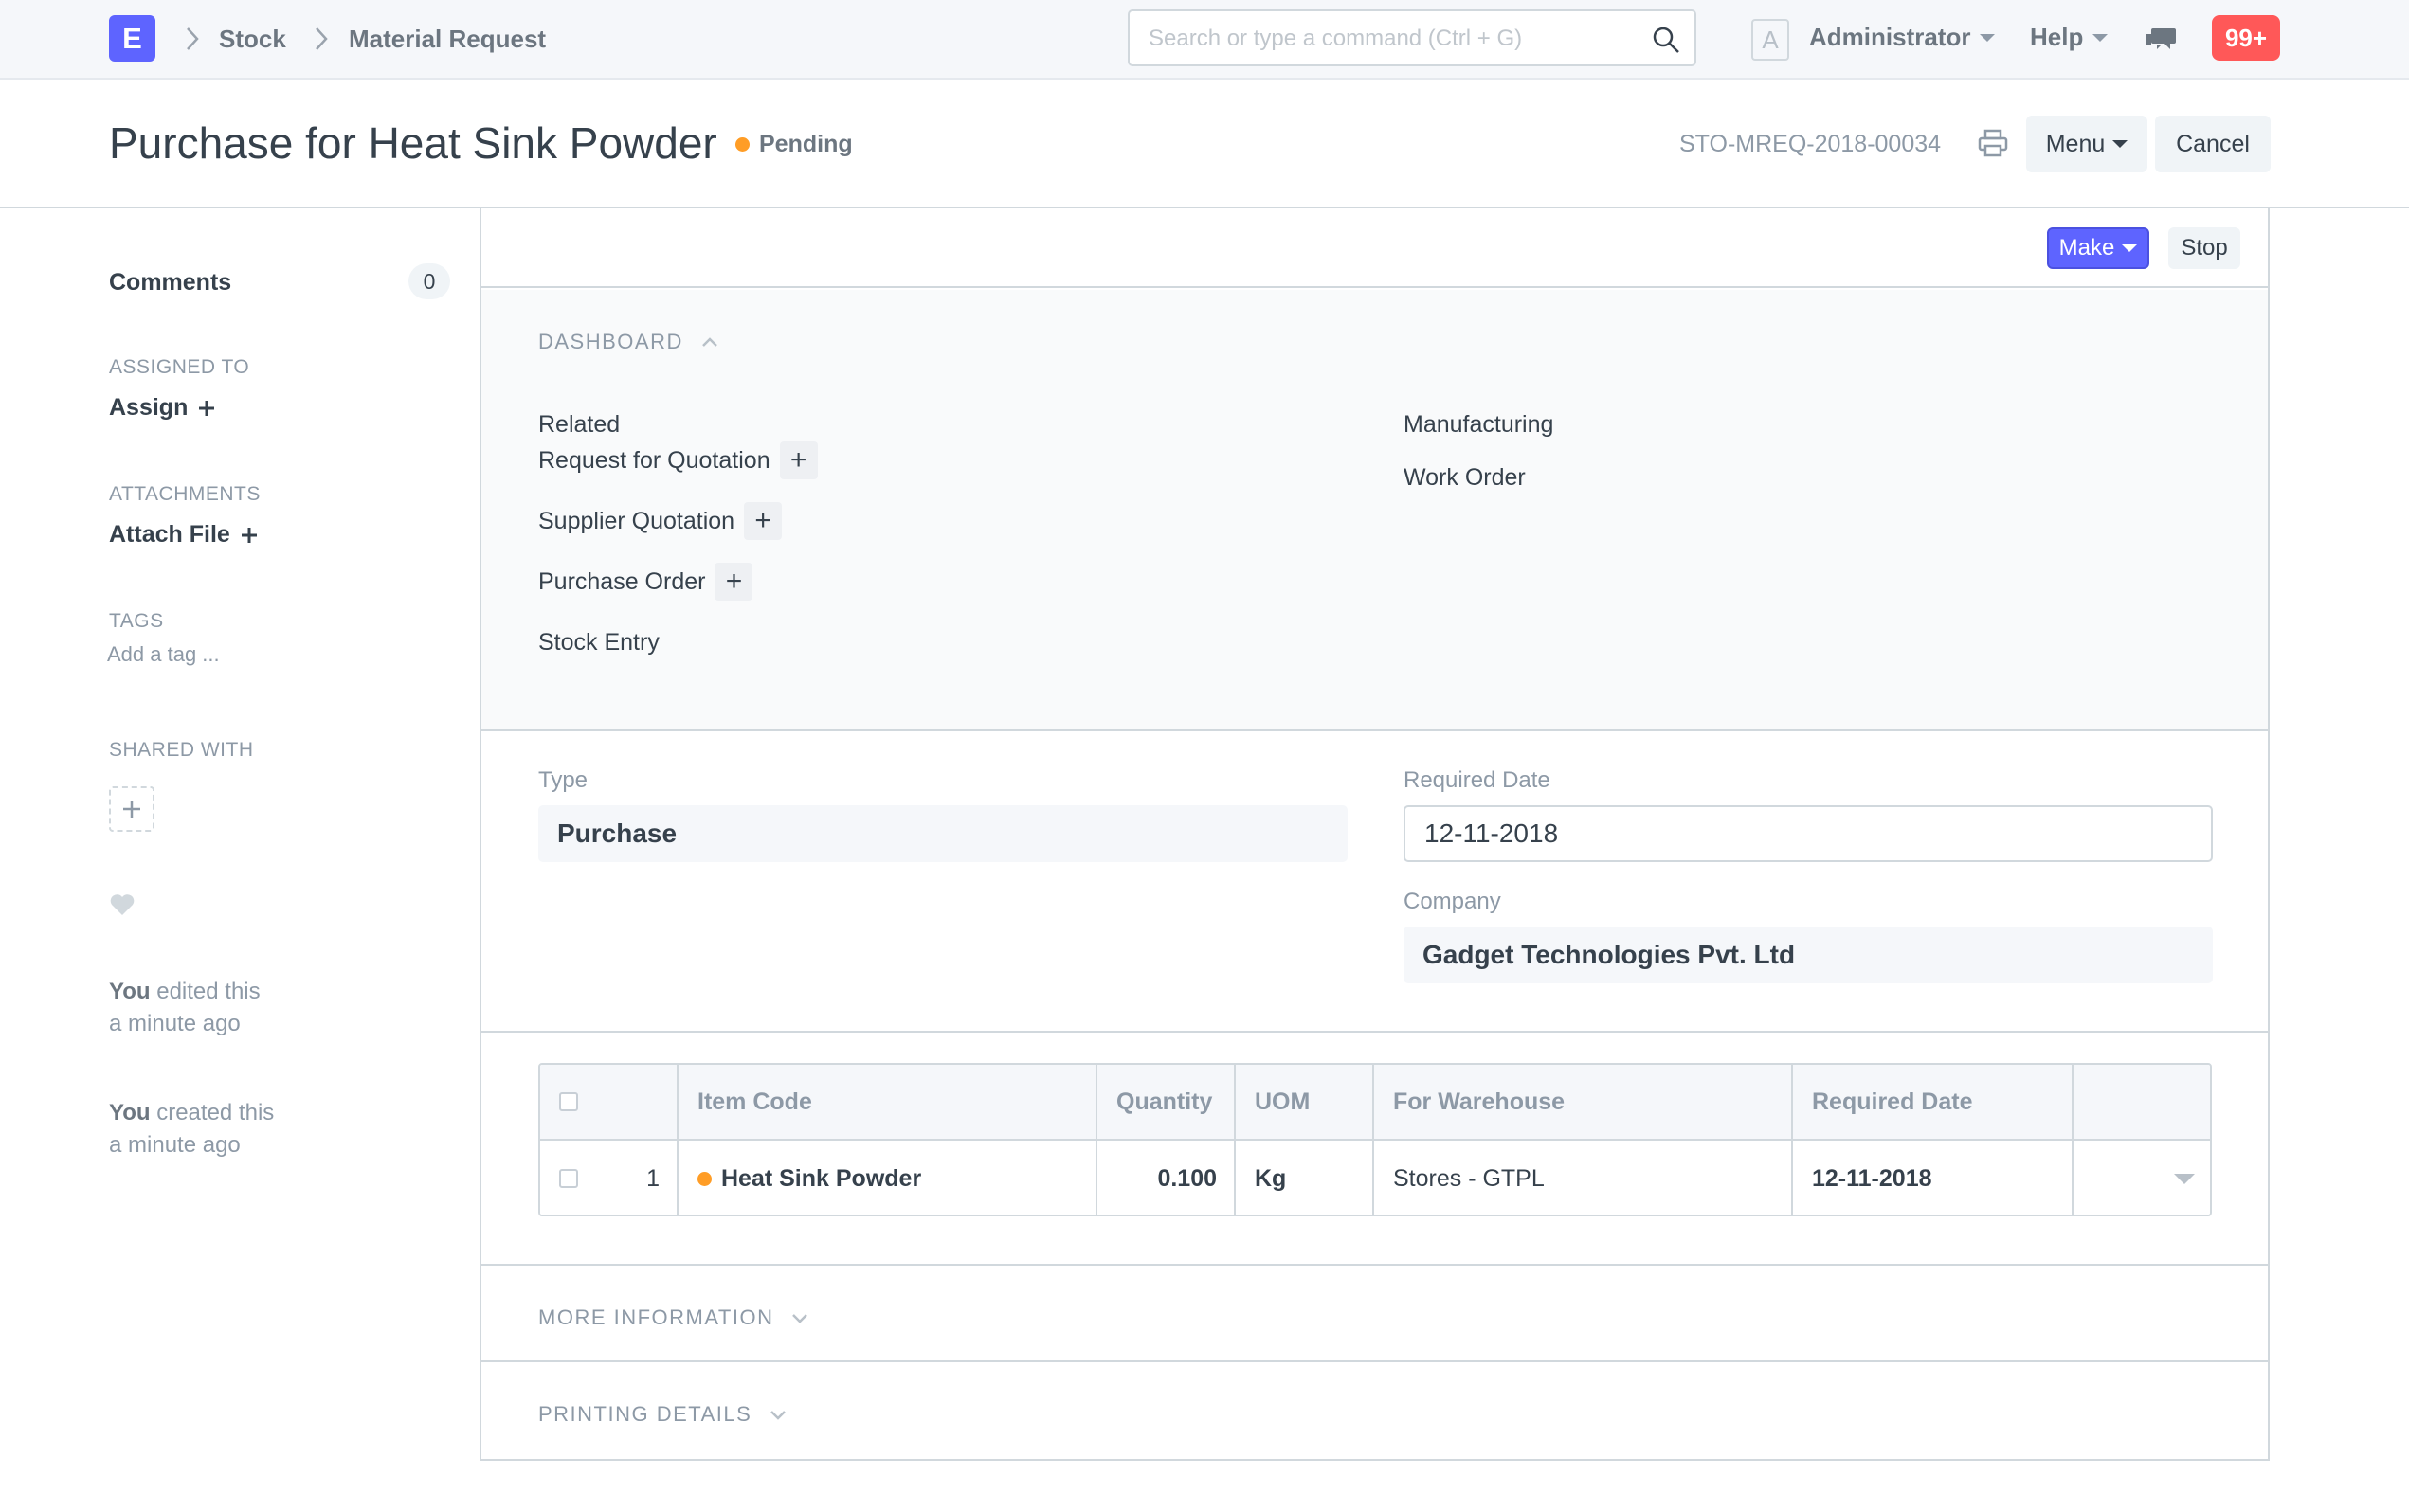 This screenshot has width=2409, height=1512. I want to click on link-label: Stock Entry, so click(599, 643).